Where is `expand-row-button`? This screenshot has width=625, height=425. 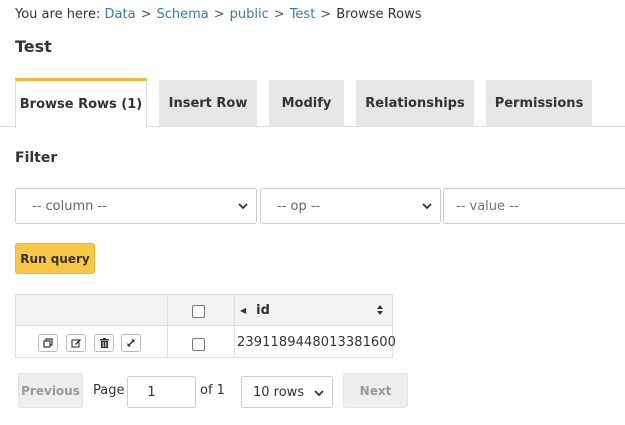 expand-row-button is located at coordinates (131, 343).